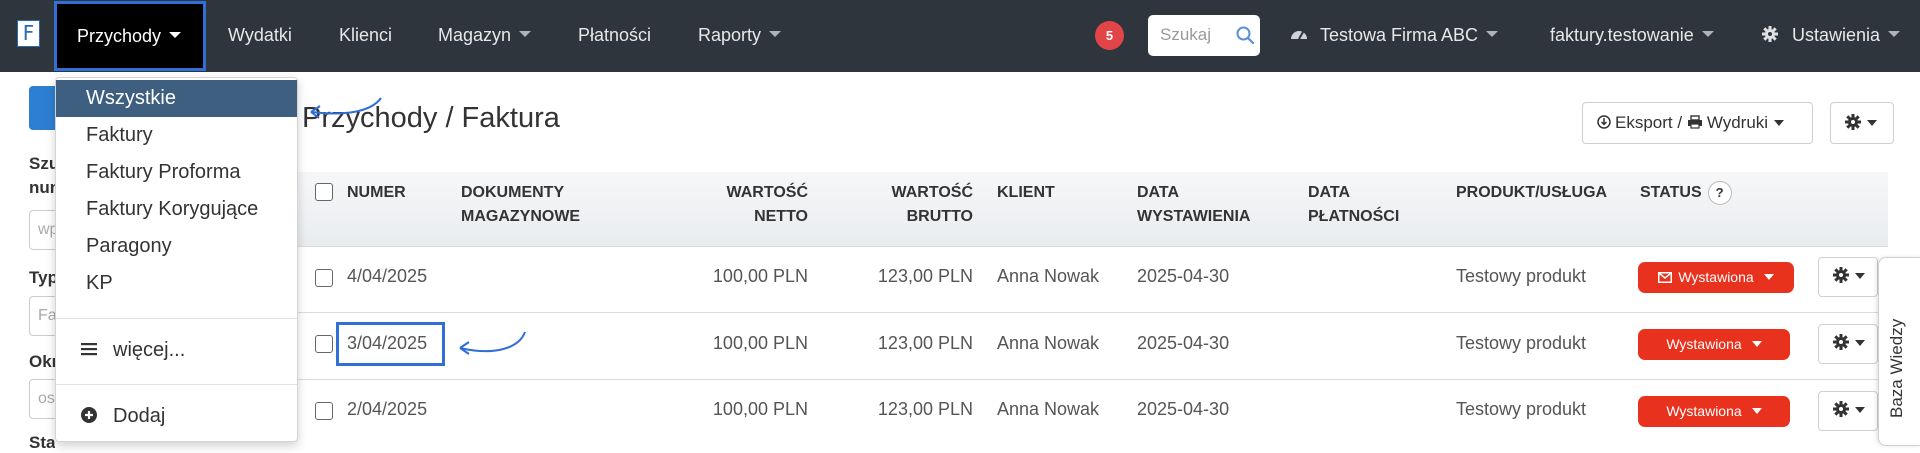 Image resolution: width=1920 pixels, height=453 pixels. I want to click on menu-item-faktury: Faktury, so click(176, 135).